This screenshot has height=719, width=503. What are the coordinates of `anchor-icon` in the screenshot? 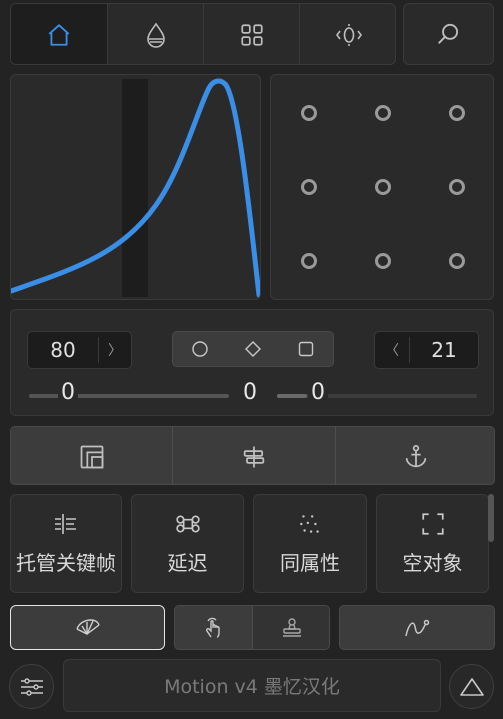 It's located at (416, 455).